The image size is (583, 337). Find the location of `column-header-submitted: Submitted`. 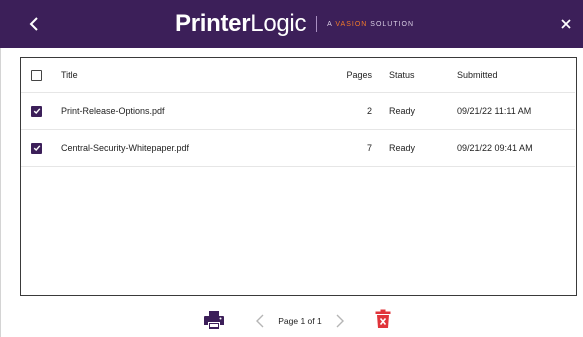

column-header-submitted: Submitted is located at coordinates (512, 75).